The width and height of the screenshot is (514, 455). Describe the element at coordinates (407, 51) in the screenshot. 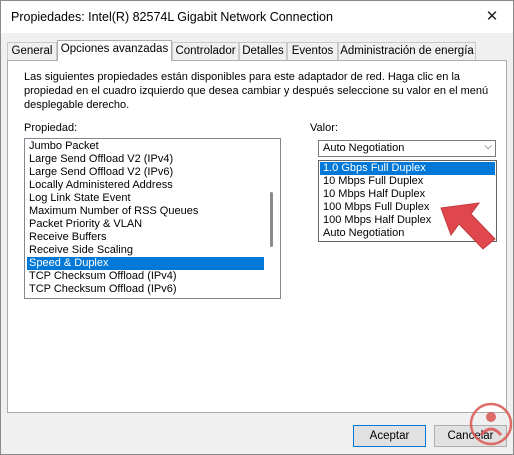

I see `tab-power-management: Administración de energía` at that location.